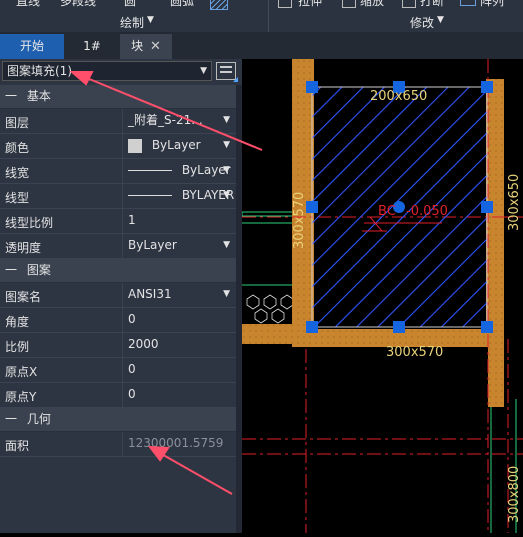 The image size is (523, 537). I want to click on section-title: 基本, so click(38, 96).